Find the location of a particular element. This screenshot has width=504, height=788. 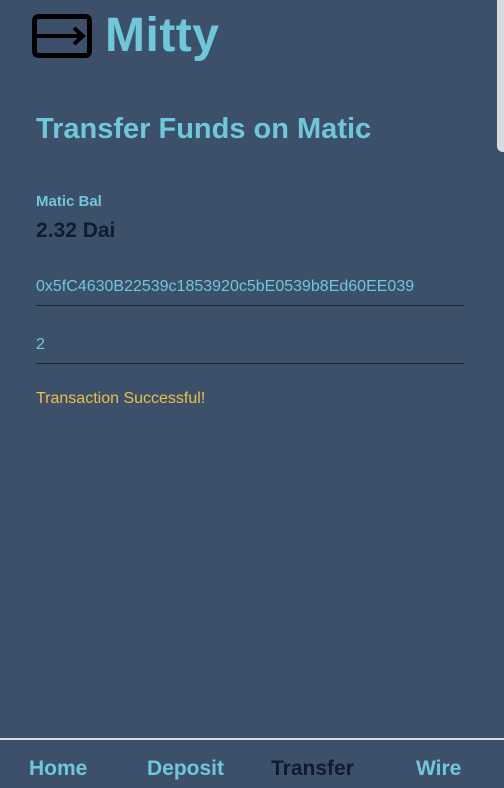

scrollbar-thumb is located at coordinates (500, 76).